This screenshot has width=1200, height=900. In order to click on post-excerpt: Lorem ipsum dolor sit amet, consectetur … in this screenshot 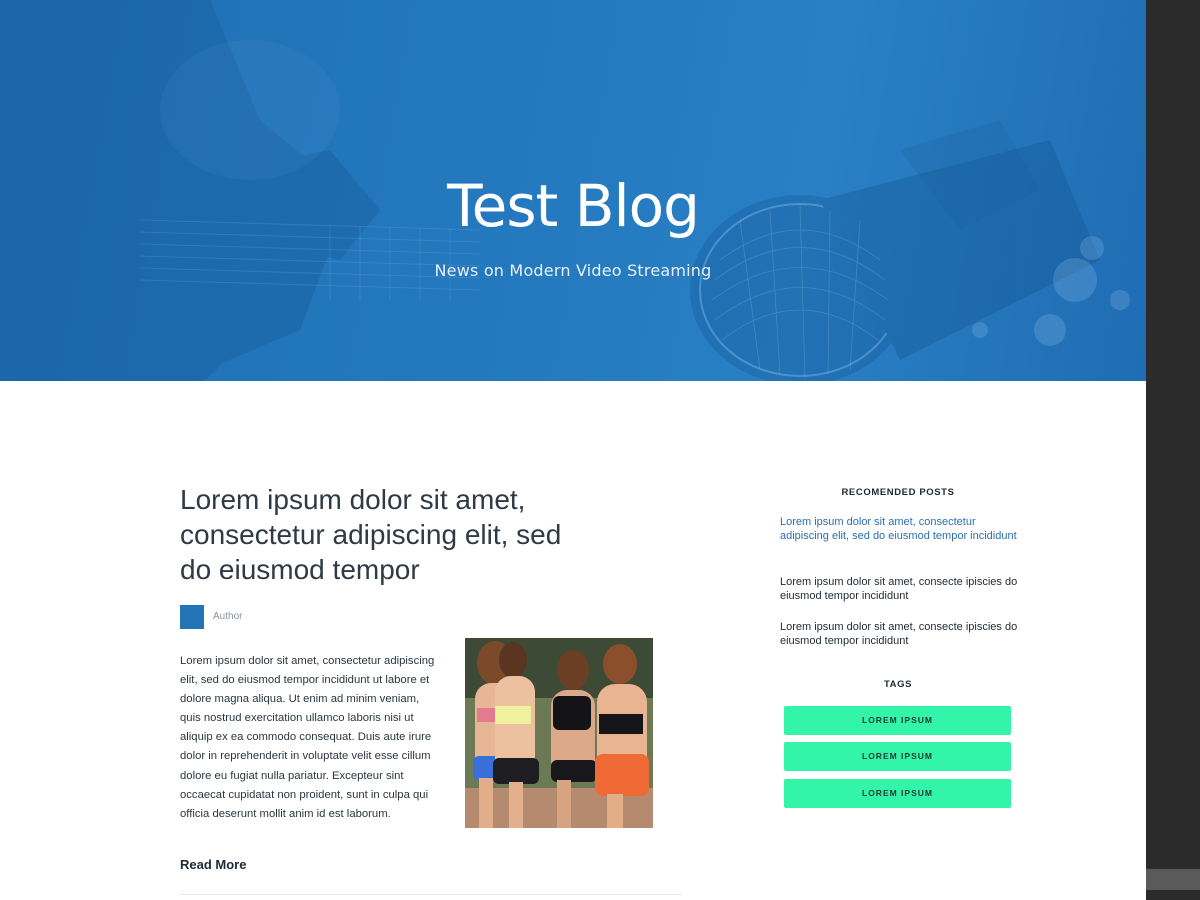, I will do `click(307, 737)`.